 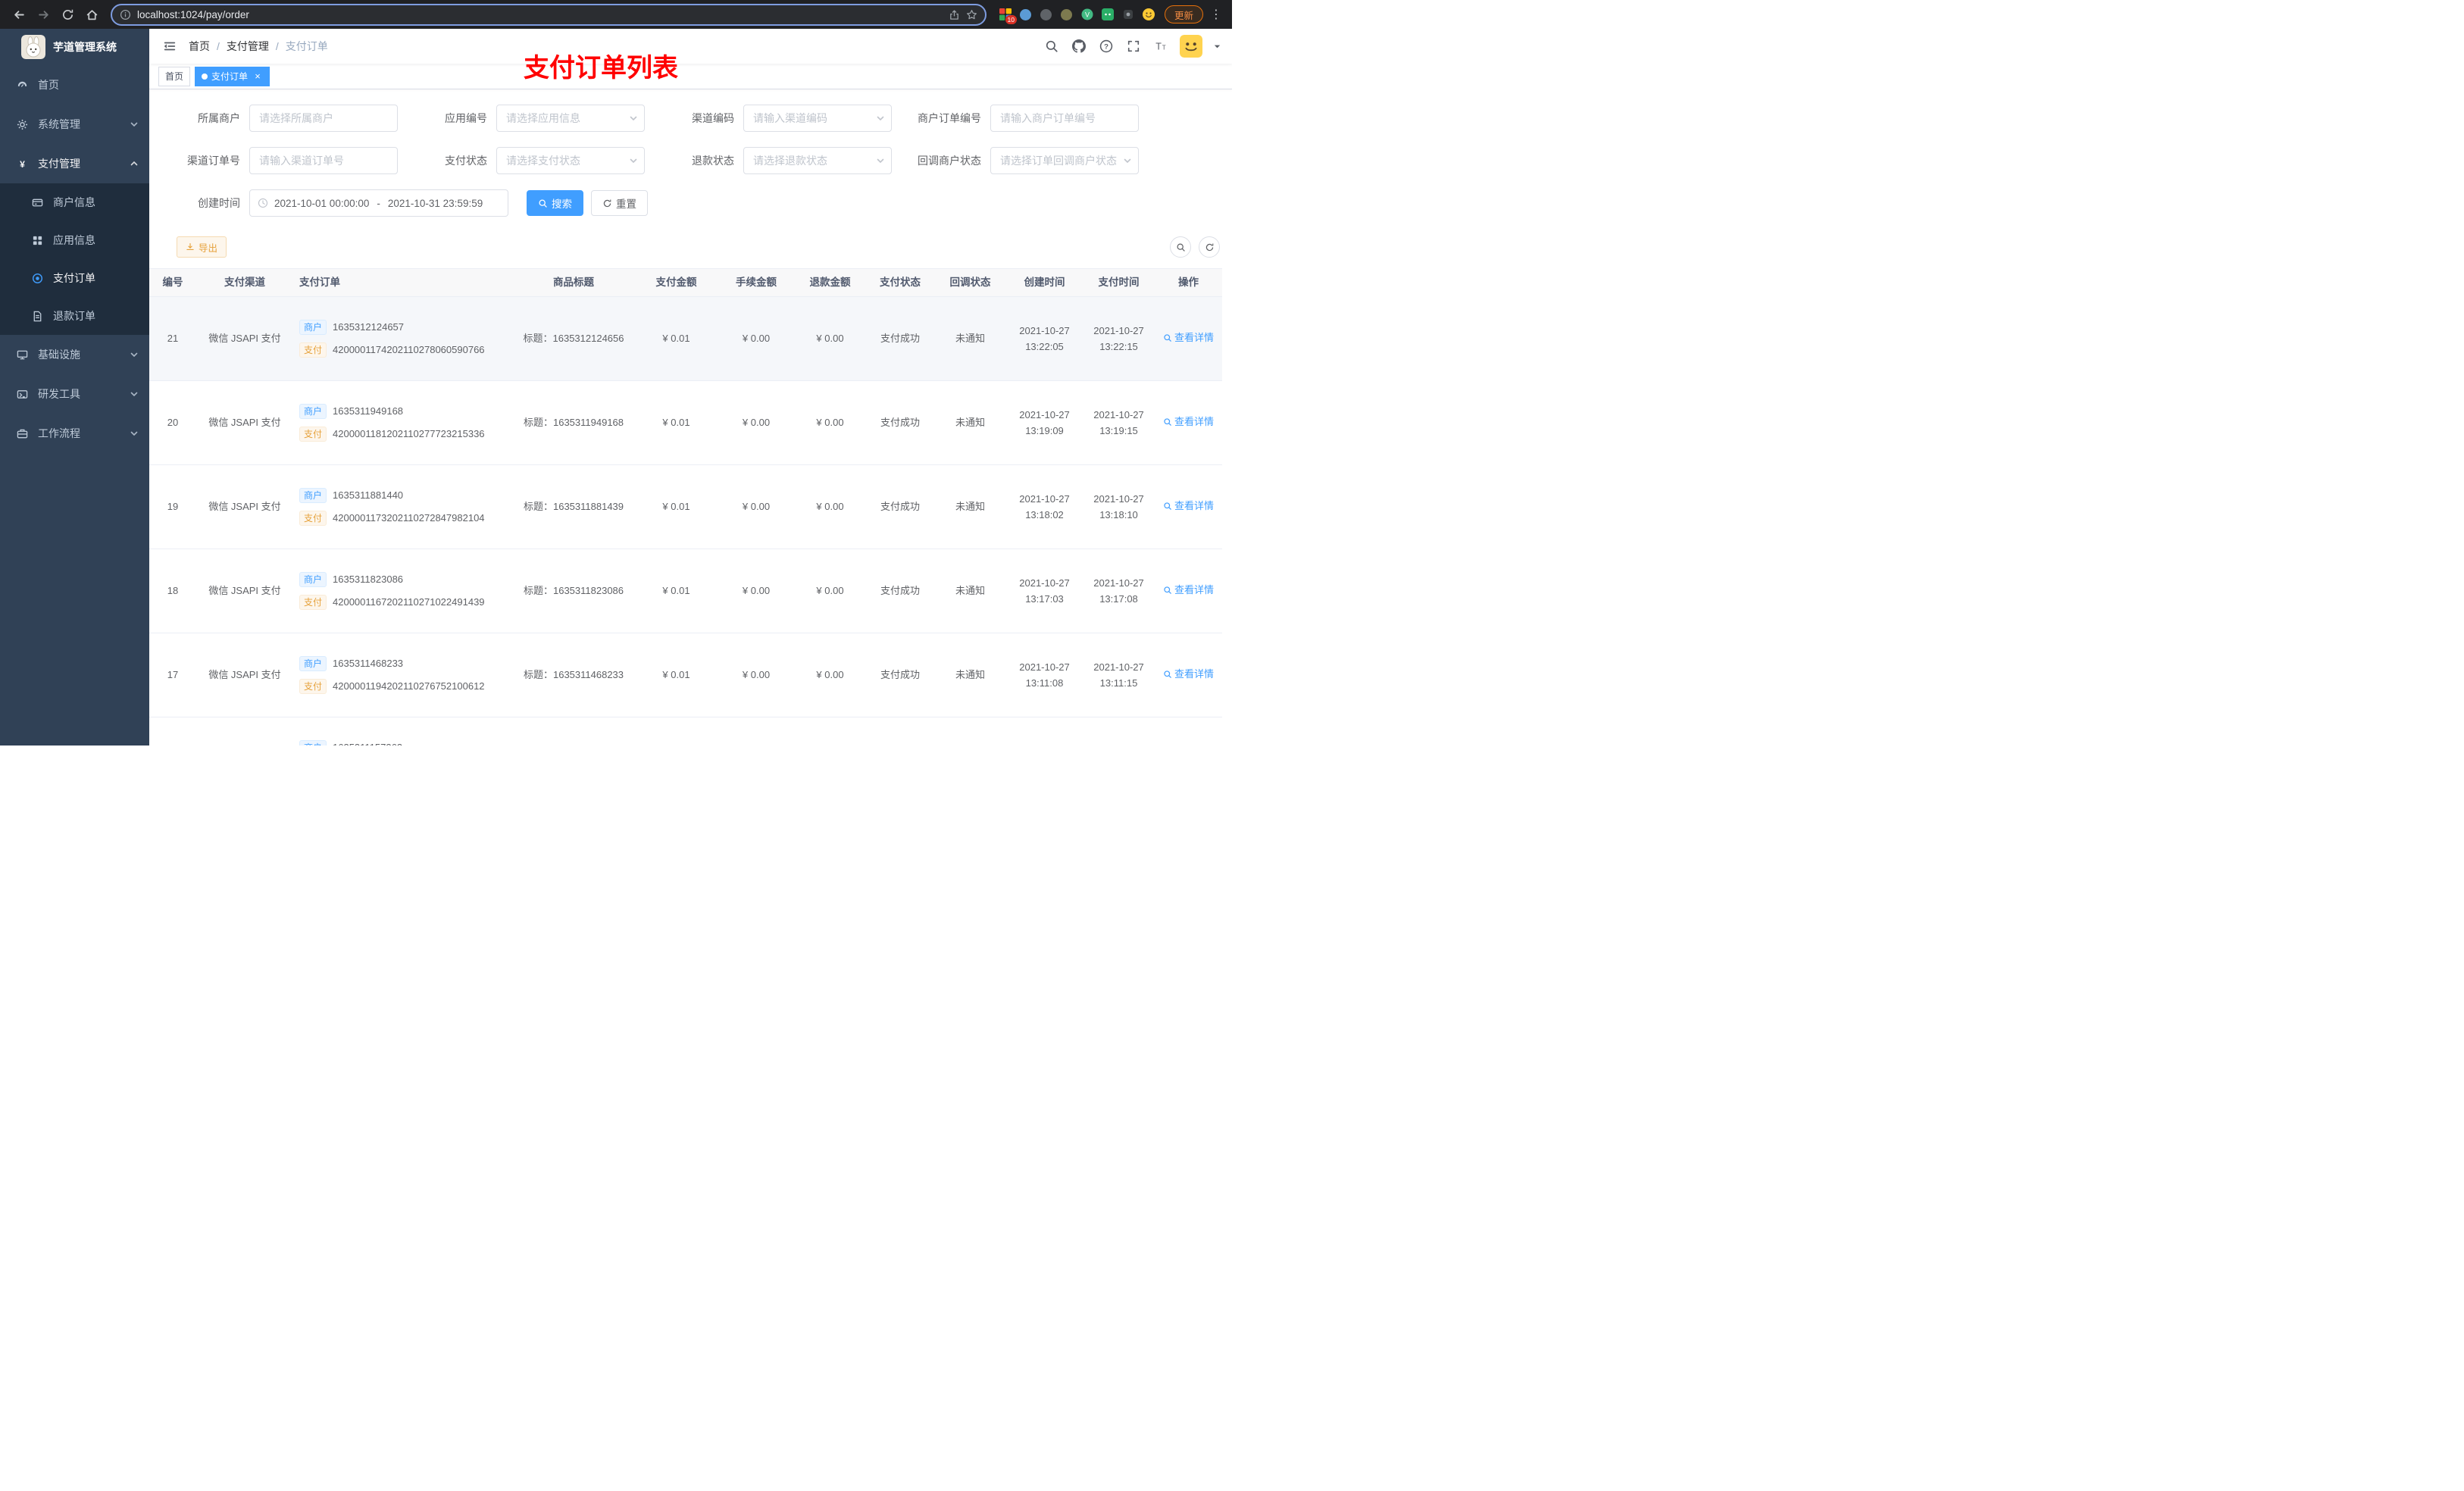 What do you see at coordinates (1108, 14) in the screenshot?
I see `extension-chat-icon` at bounding box center [1108, 14].